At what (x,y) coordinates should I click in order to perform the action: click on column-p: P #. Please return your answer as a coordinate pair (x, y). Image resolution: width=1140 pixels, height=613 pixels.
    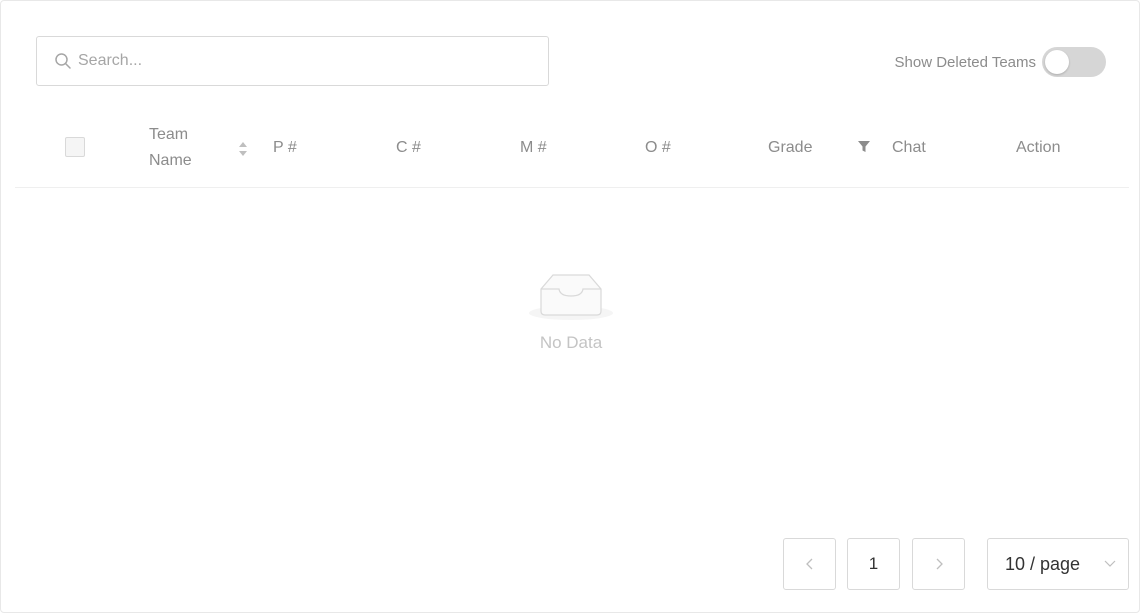
    Looking at the image, I should click on (285, 147).